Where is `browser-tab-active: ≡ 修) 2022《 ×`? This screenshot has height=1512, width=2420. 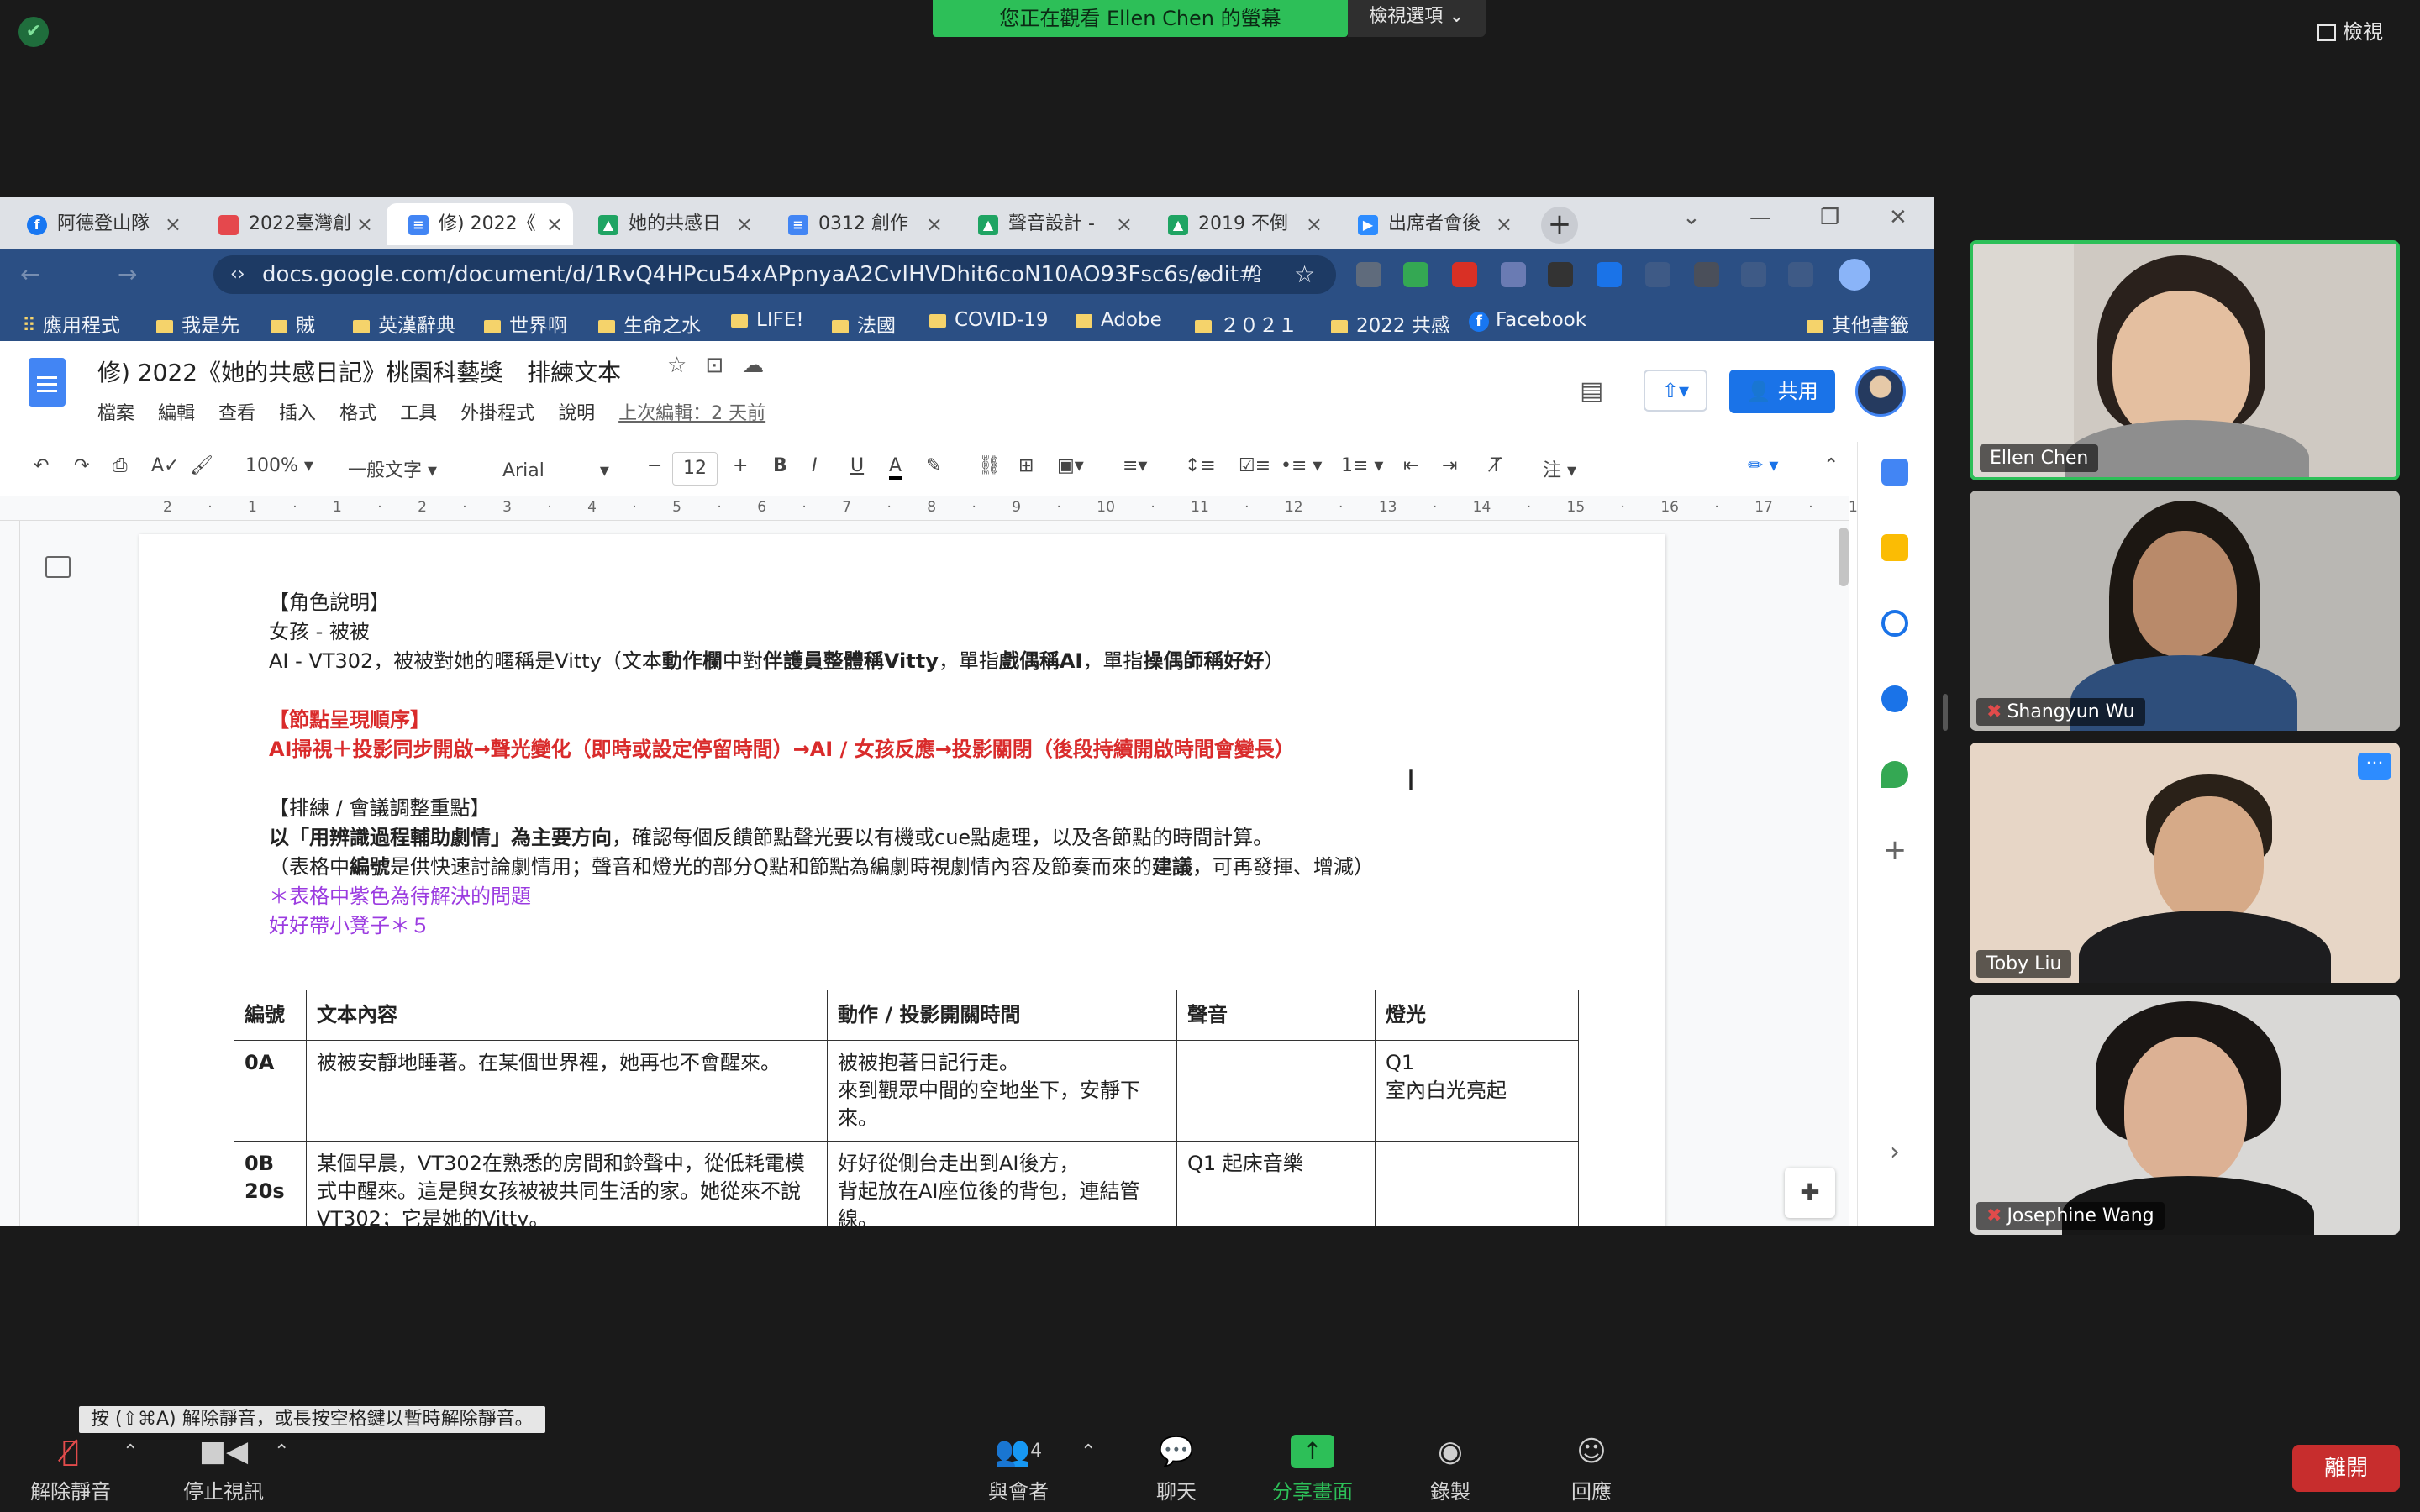
browser-tab-active: ≡ 修) 2022《 × is located at coordinates (480, 224).